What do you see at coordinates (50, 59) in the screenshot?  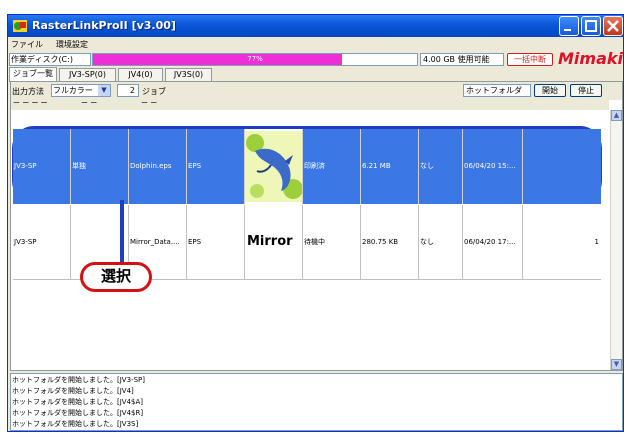 I see `work-disk-label: 作業ディスク(C:)` at bounding box center [50, 59].